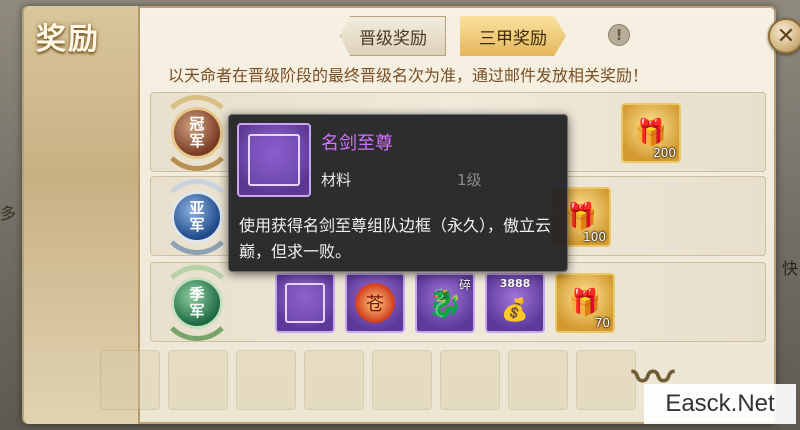 The image size is (800, 430). I want to click on tab-label: 晋级奖励, so click(393, 38).